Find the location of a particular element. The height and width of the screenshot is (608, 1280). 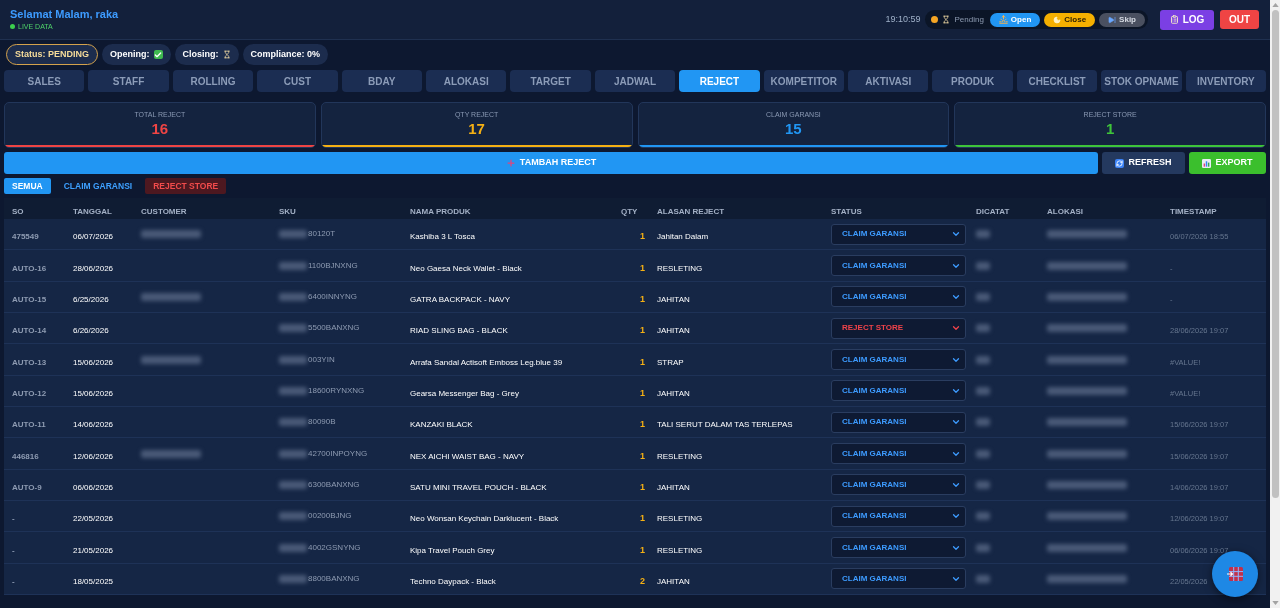

nav-tab: STAFF is located at coordinates (128, 81).